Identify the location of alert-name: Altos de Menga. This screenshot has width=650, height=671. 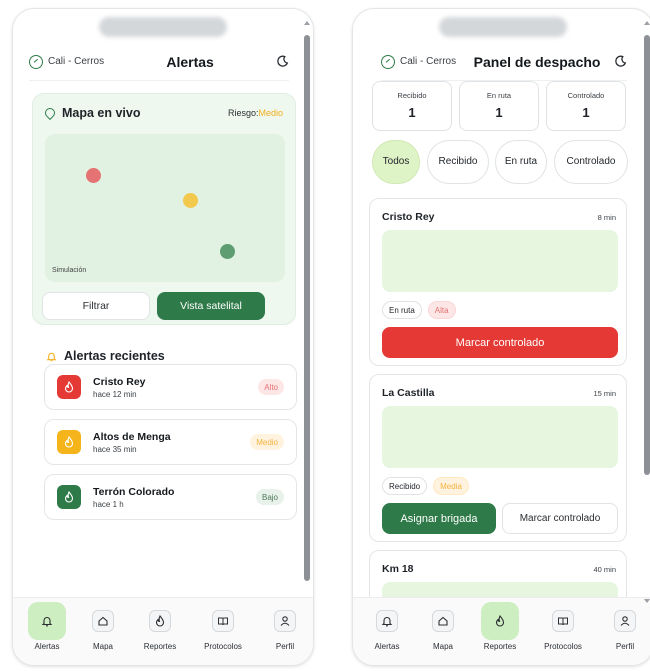
(132, 436).